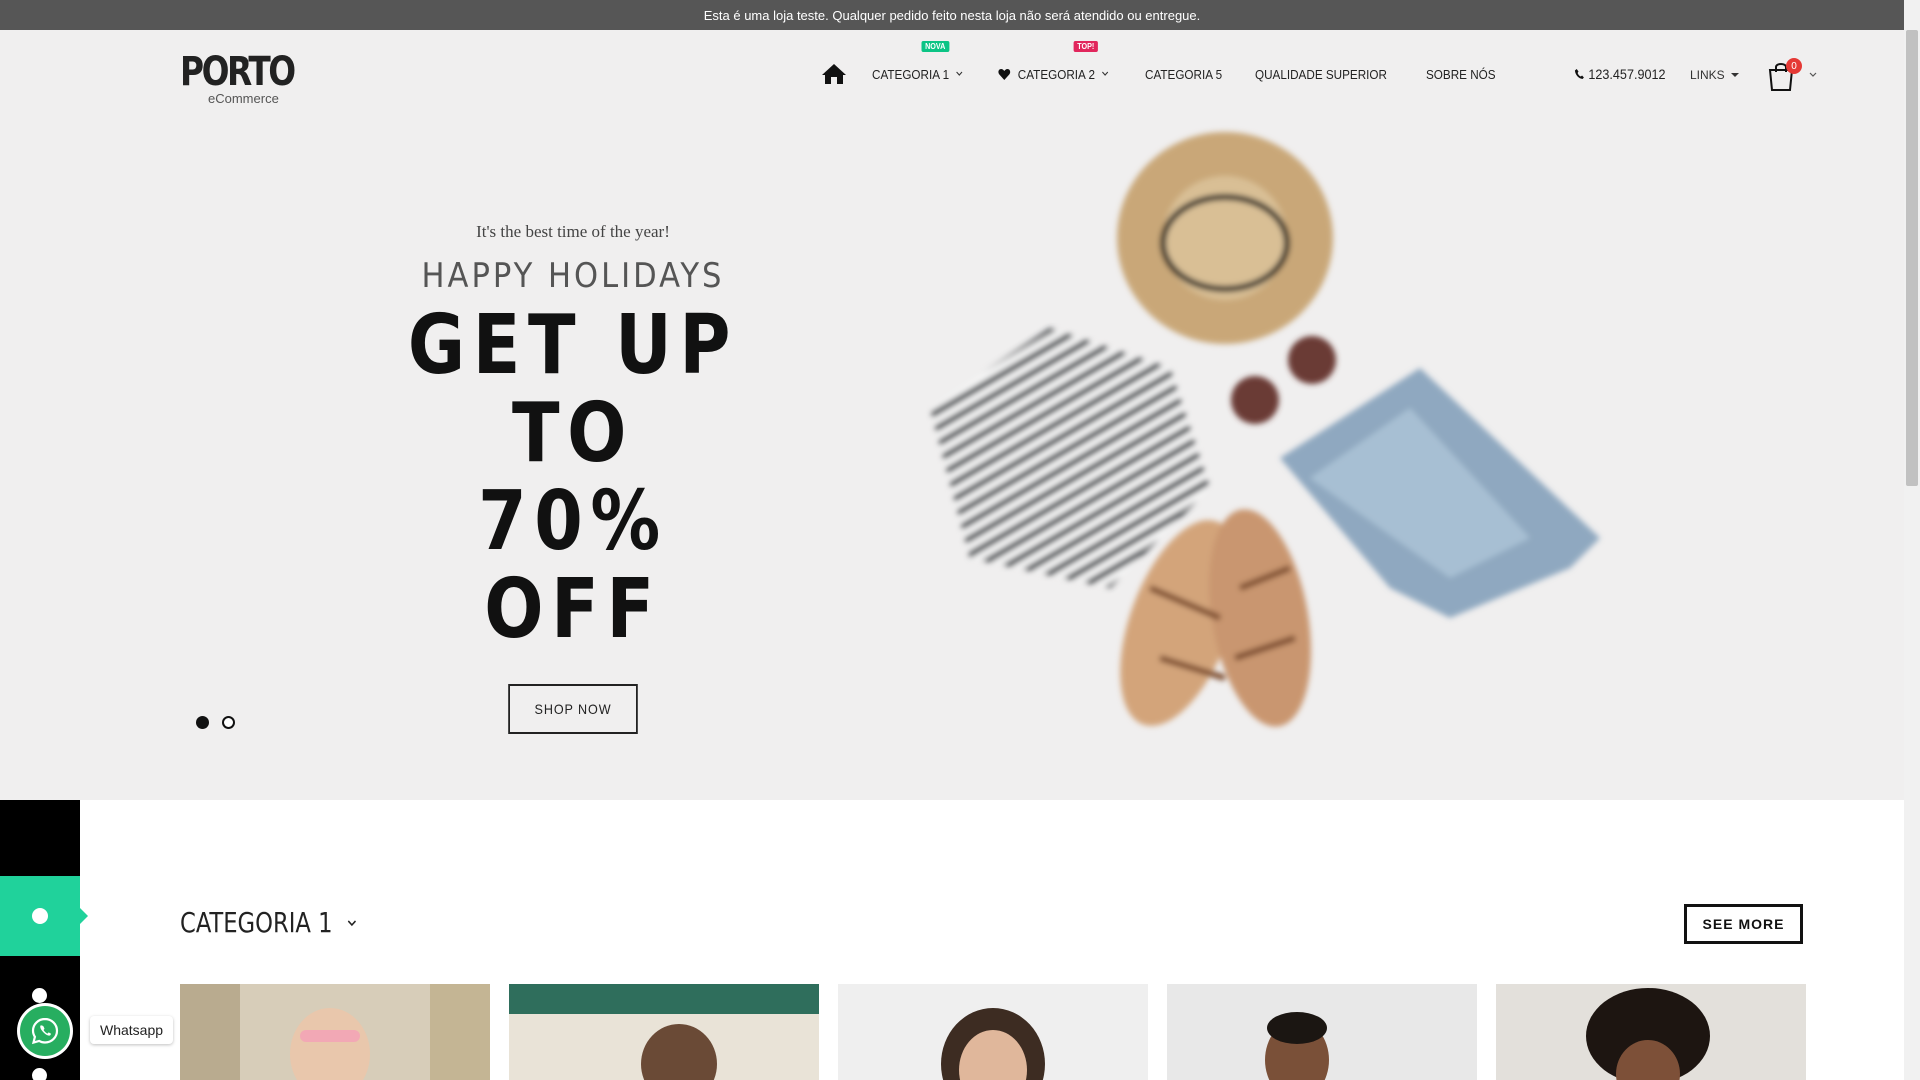 The width and height of the screenshot is (1920, 1080). Describe the element at coordinates (132, 1030) in the screenshot. I see `whatsapp-label: Whatsapp` at that location.